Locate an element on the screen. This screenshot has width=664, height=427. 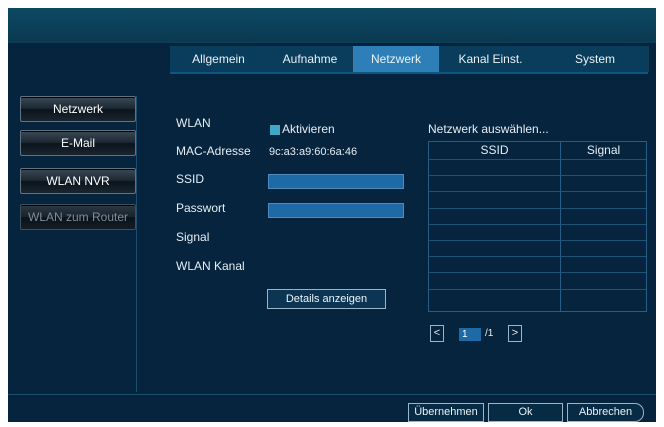
tab-allgemein: Allgemein is located at coordinates (219, 59).